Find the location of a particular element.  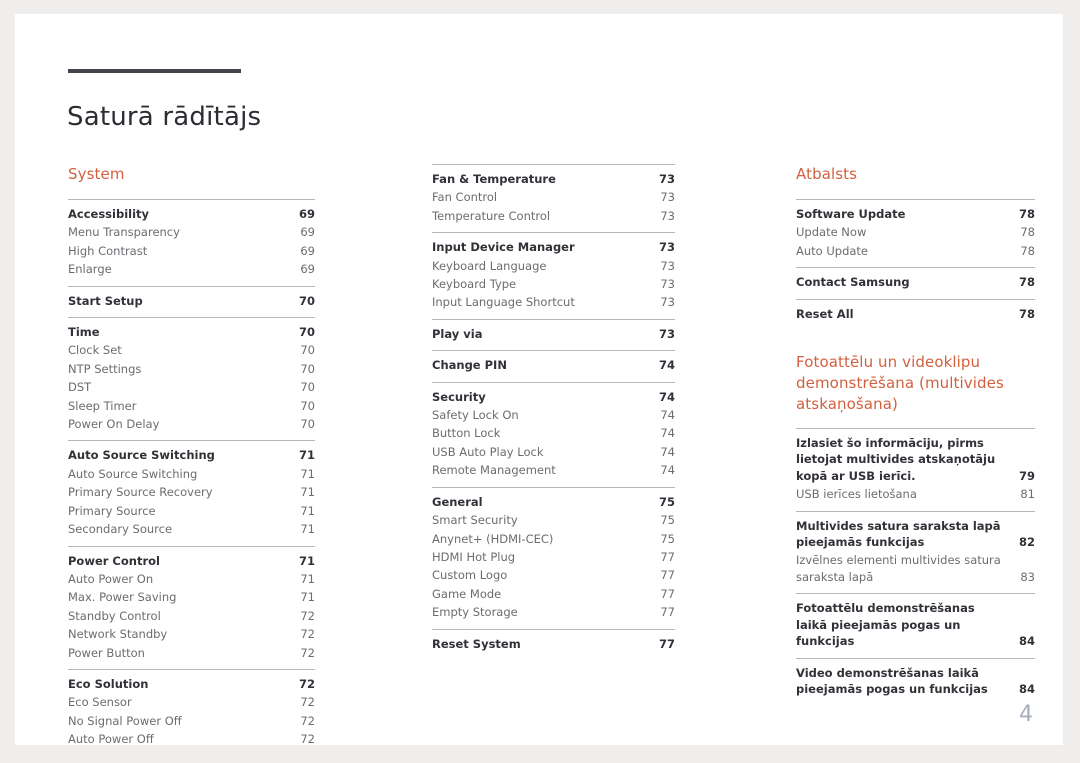

toc-entry-main: Start Setup 70 is located at coordinates (191, 301).